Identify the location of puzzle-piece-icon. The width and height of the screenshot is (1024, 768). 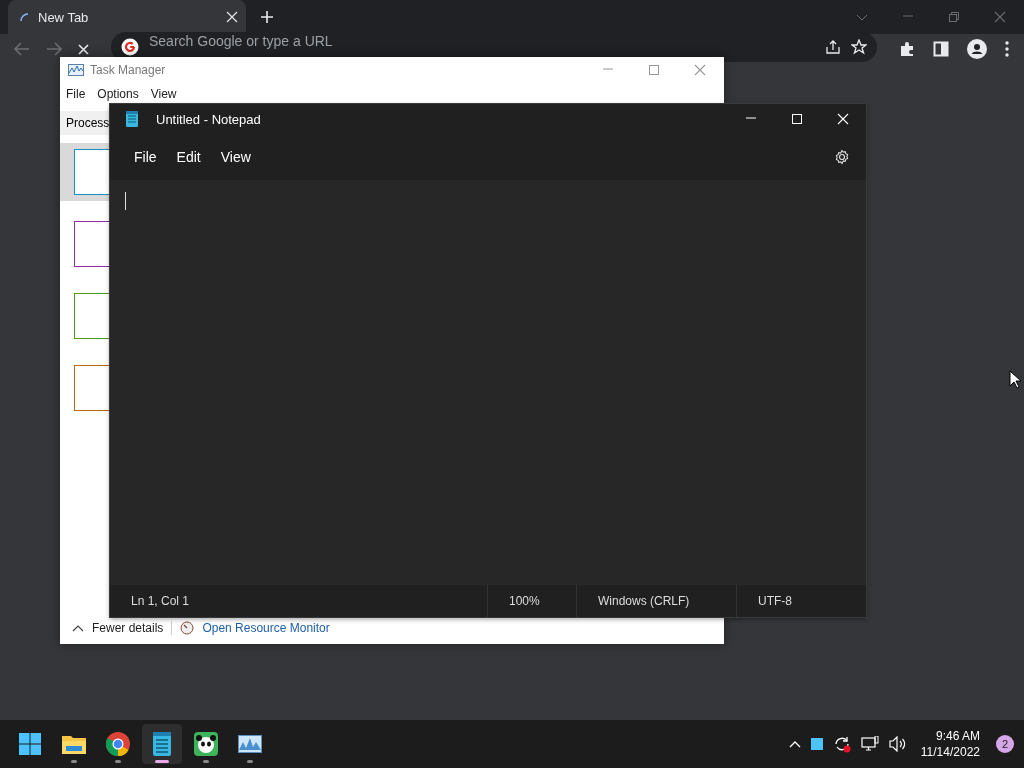
(907, 49).